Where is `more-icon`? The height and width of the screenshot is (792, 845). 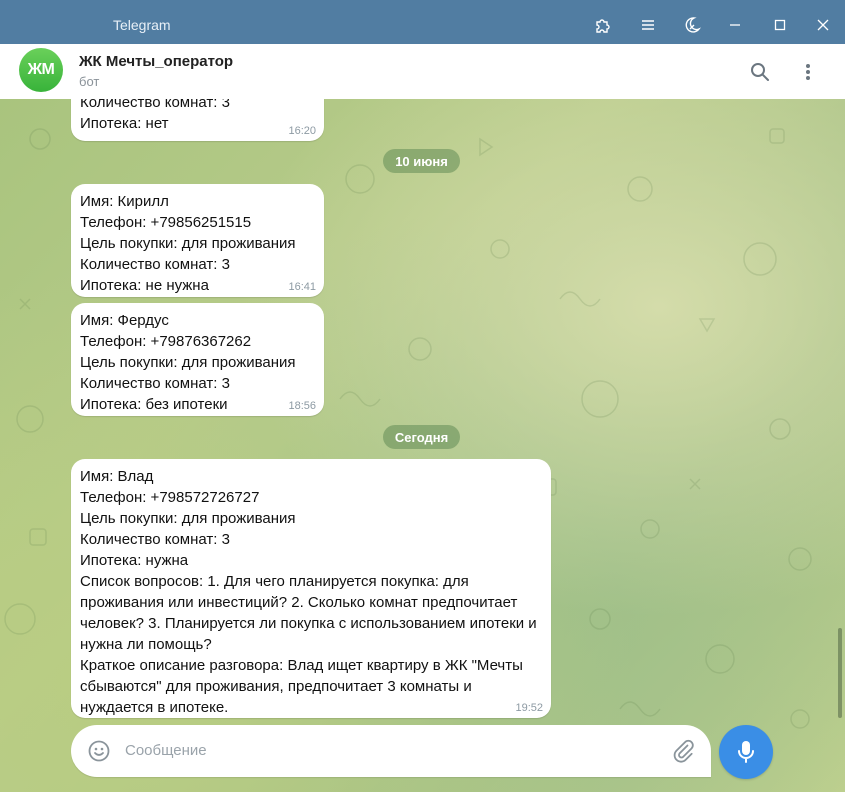 more-icon is located at coordinates (808, 72).